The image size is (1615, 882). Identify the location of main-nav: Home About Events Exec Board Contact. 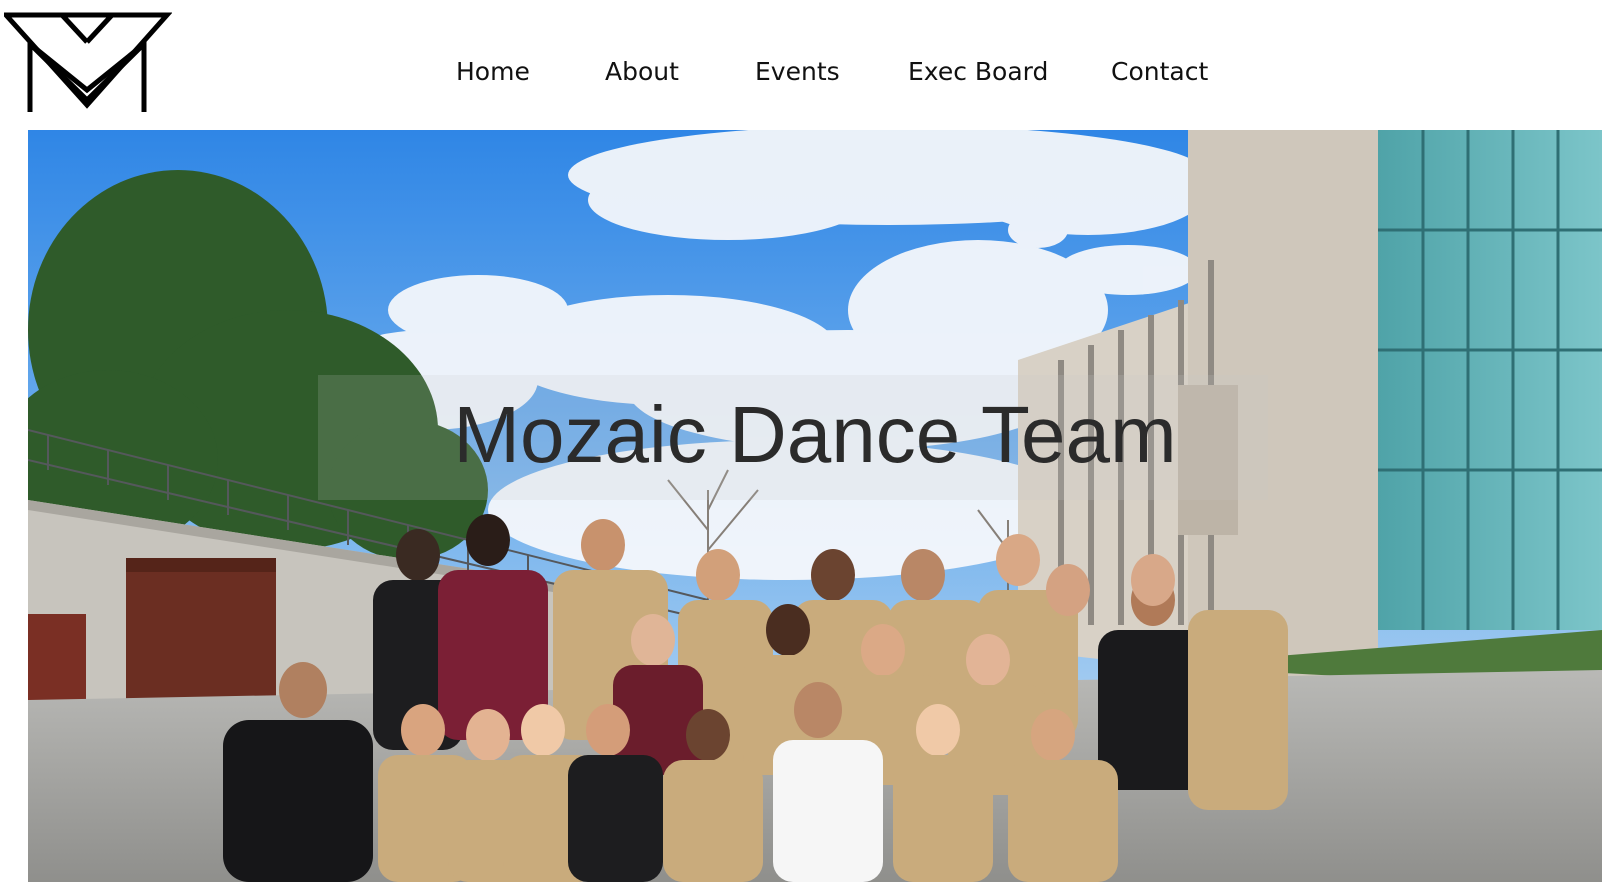
(807, 74).